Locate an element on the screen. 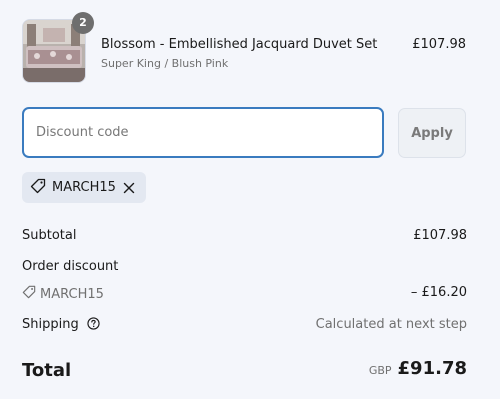 This screenshot has height=399, width=500. applied-discount-chip: MARCH15 is located at coordinates (84, 187).